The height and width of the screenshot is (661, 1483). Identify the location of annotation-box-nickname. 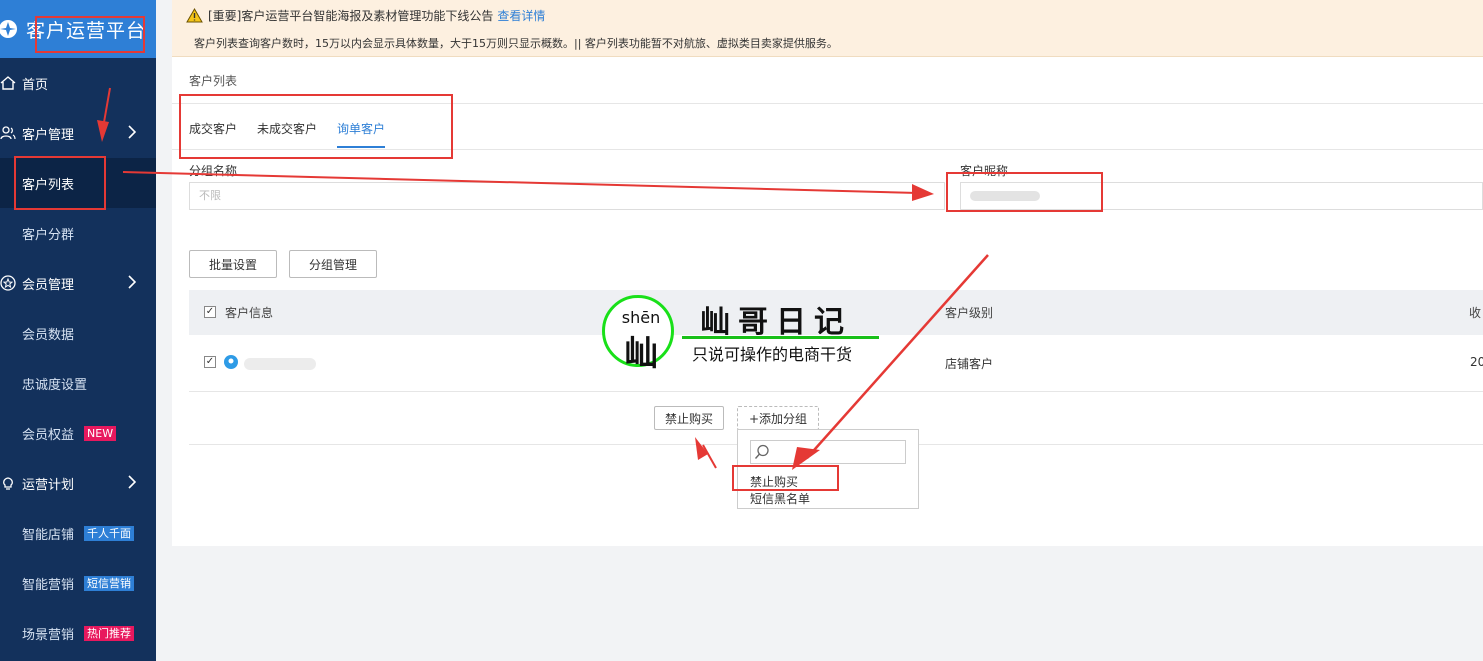
(1024, 192).